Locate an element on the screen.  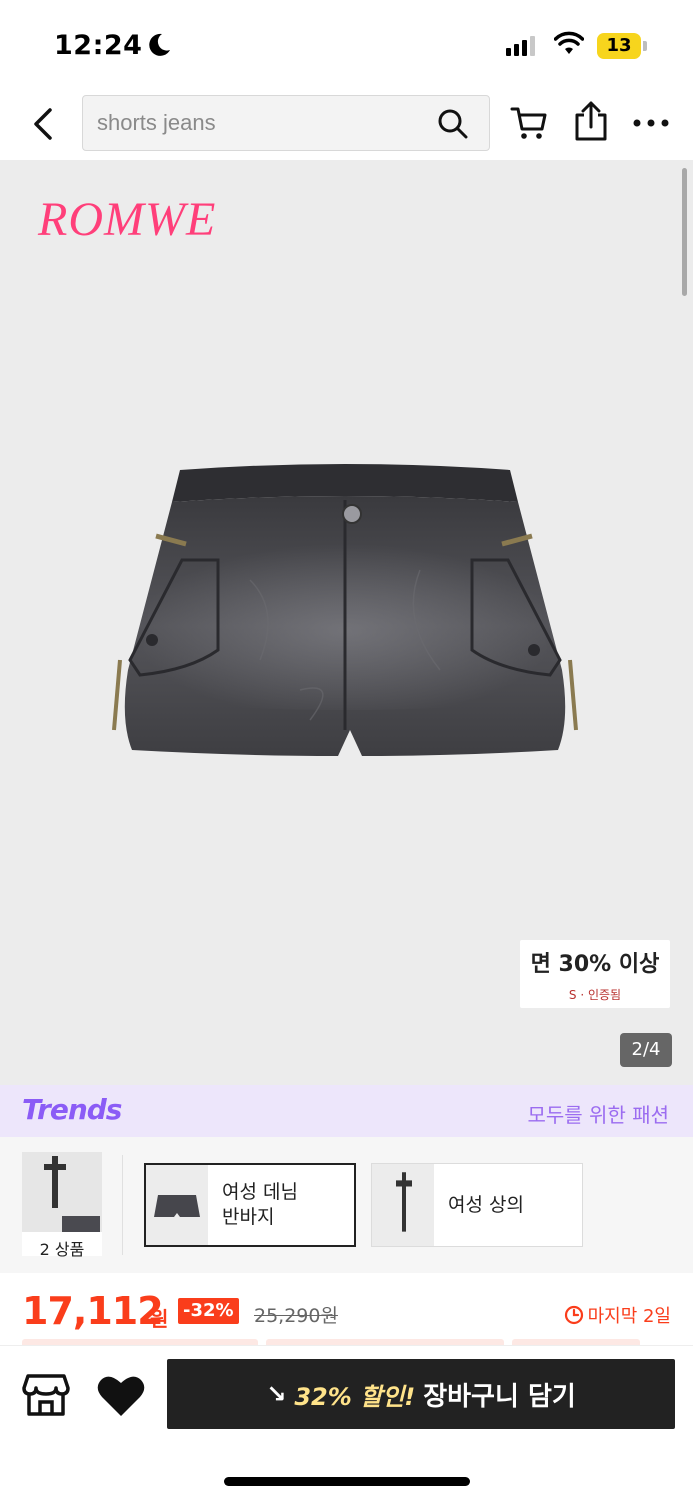
status-bar: 12:24 13 is located at coordinates (346, 45).